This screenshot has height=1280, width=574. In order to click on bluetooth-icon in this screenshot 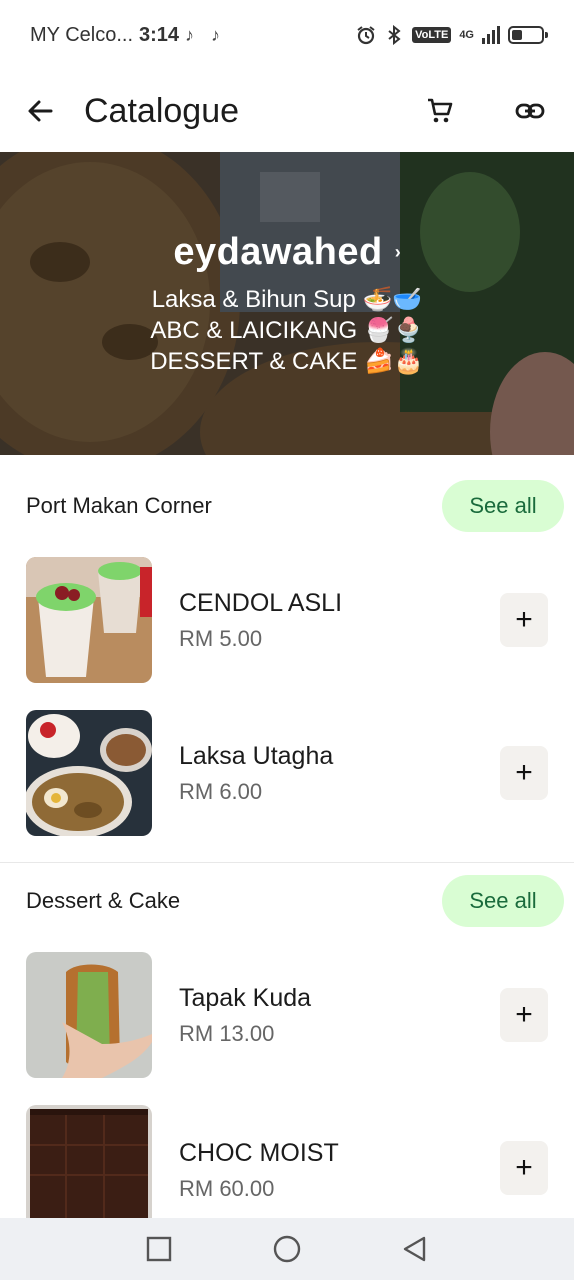, I will do `click(394, 35)`.